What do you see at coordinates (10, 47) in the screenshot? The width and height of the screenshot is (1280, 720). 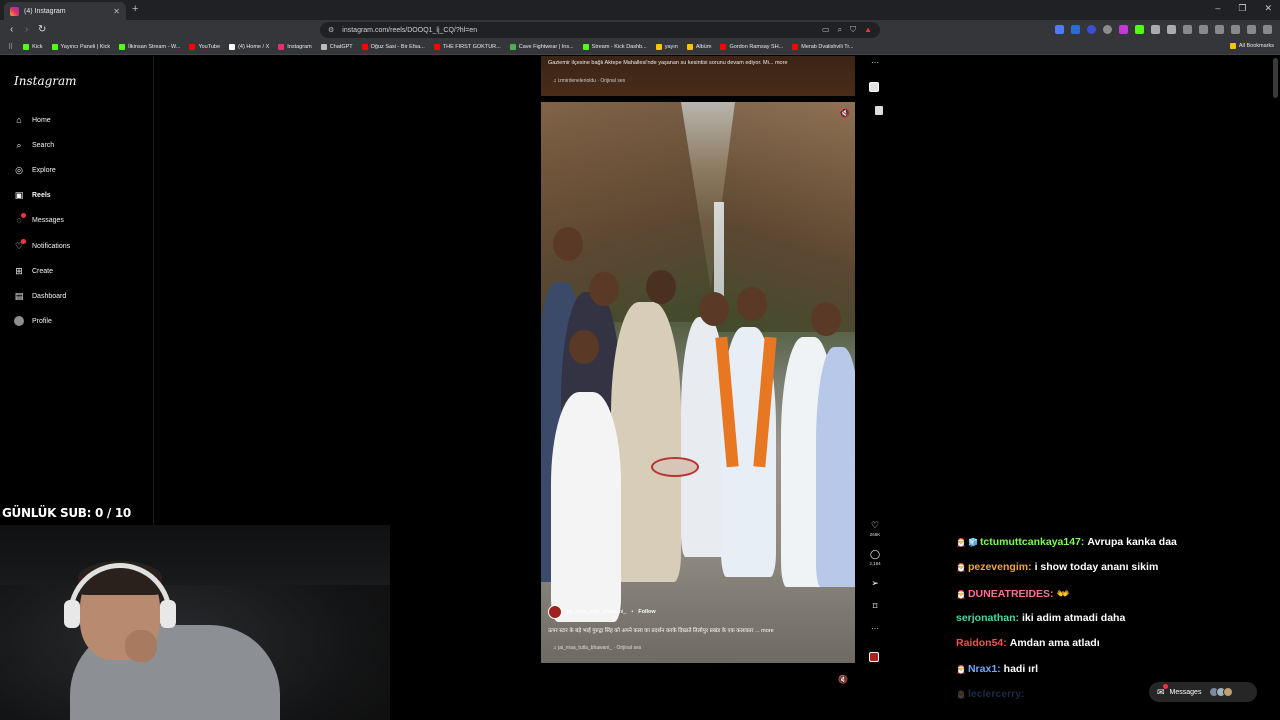 I see `apps-icon: ⠿` at bounding box center [10, 47].